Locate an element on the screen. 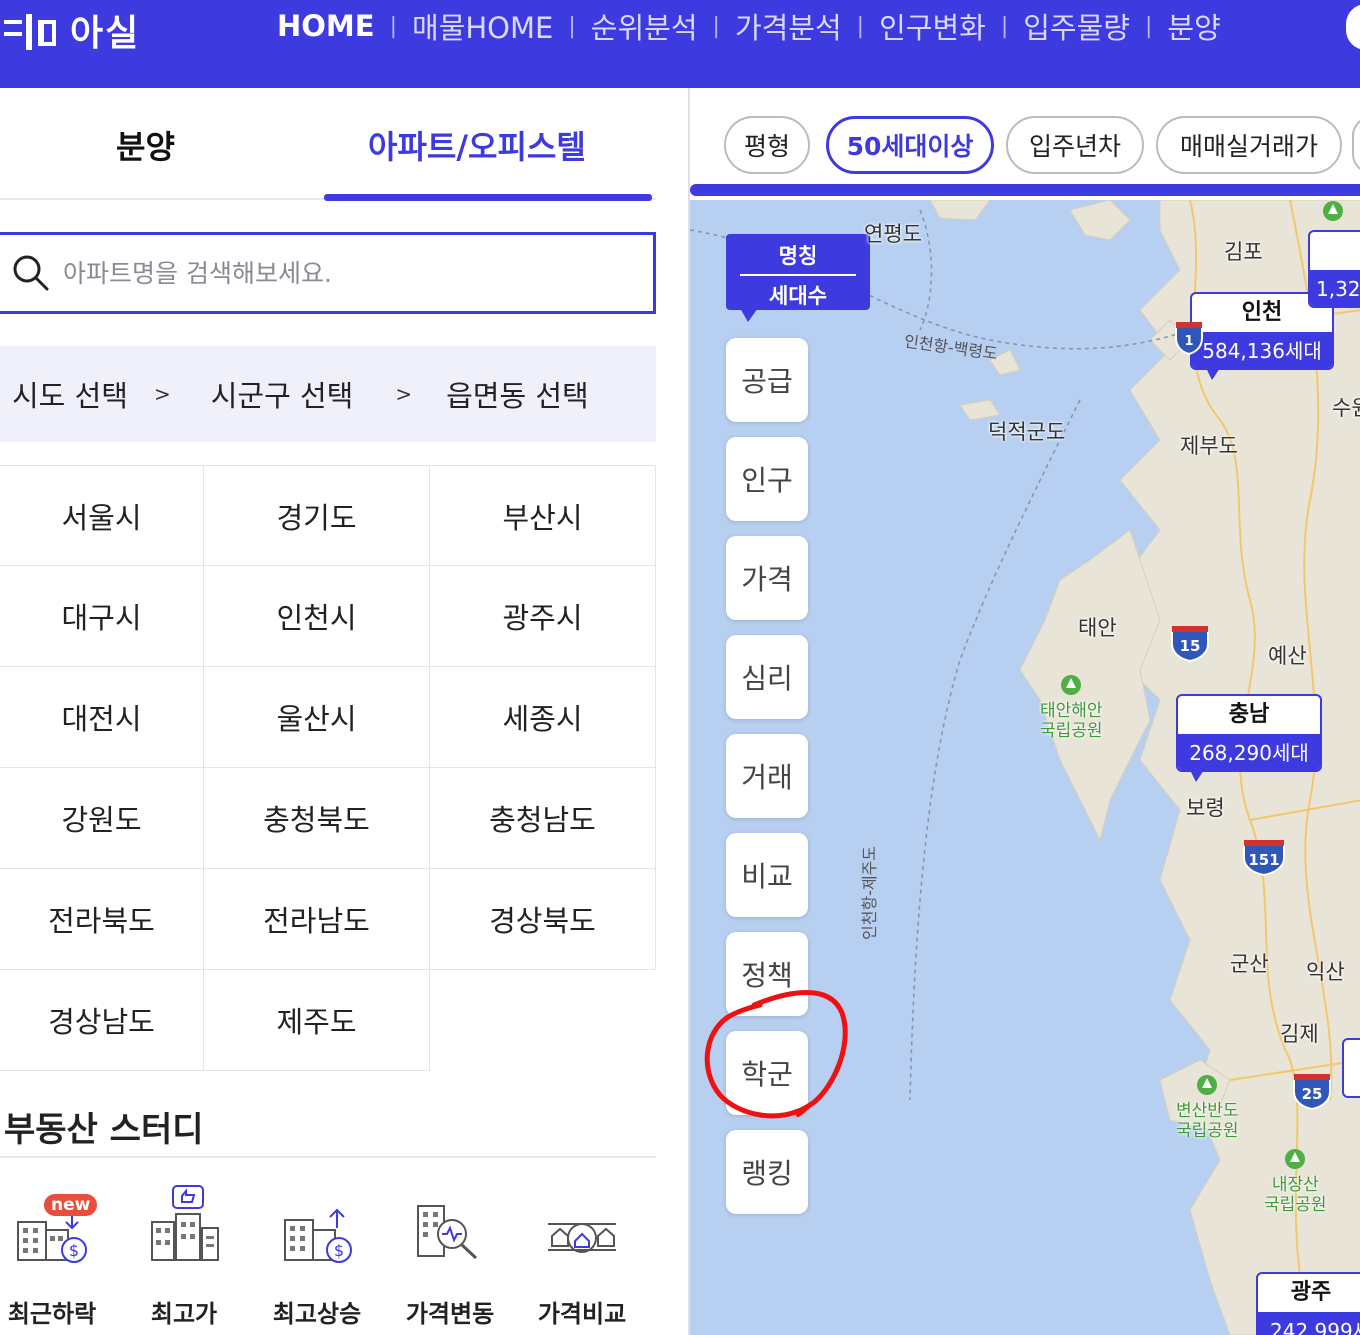 This screenshot has width=1360, height=1335. search-input is located at coordinates (343, 273).